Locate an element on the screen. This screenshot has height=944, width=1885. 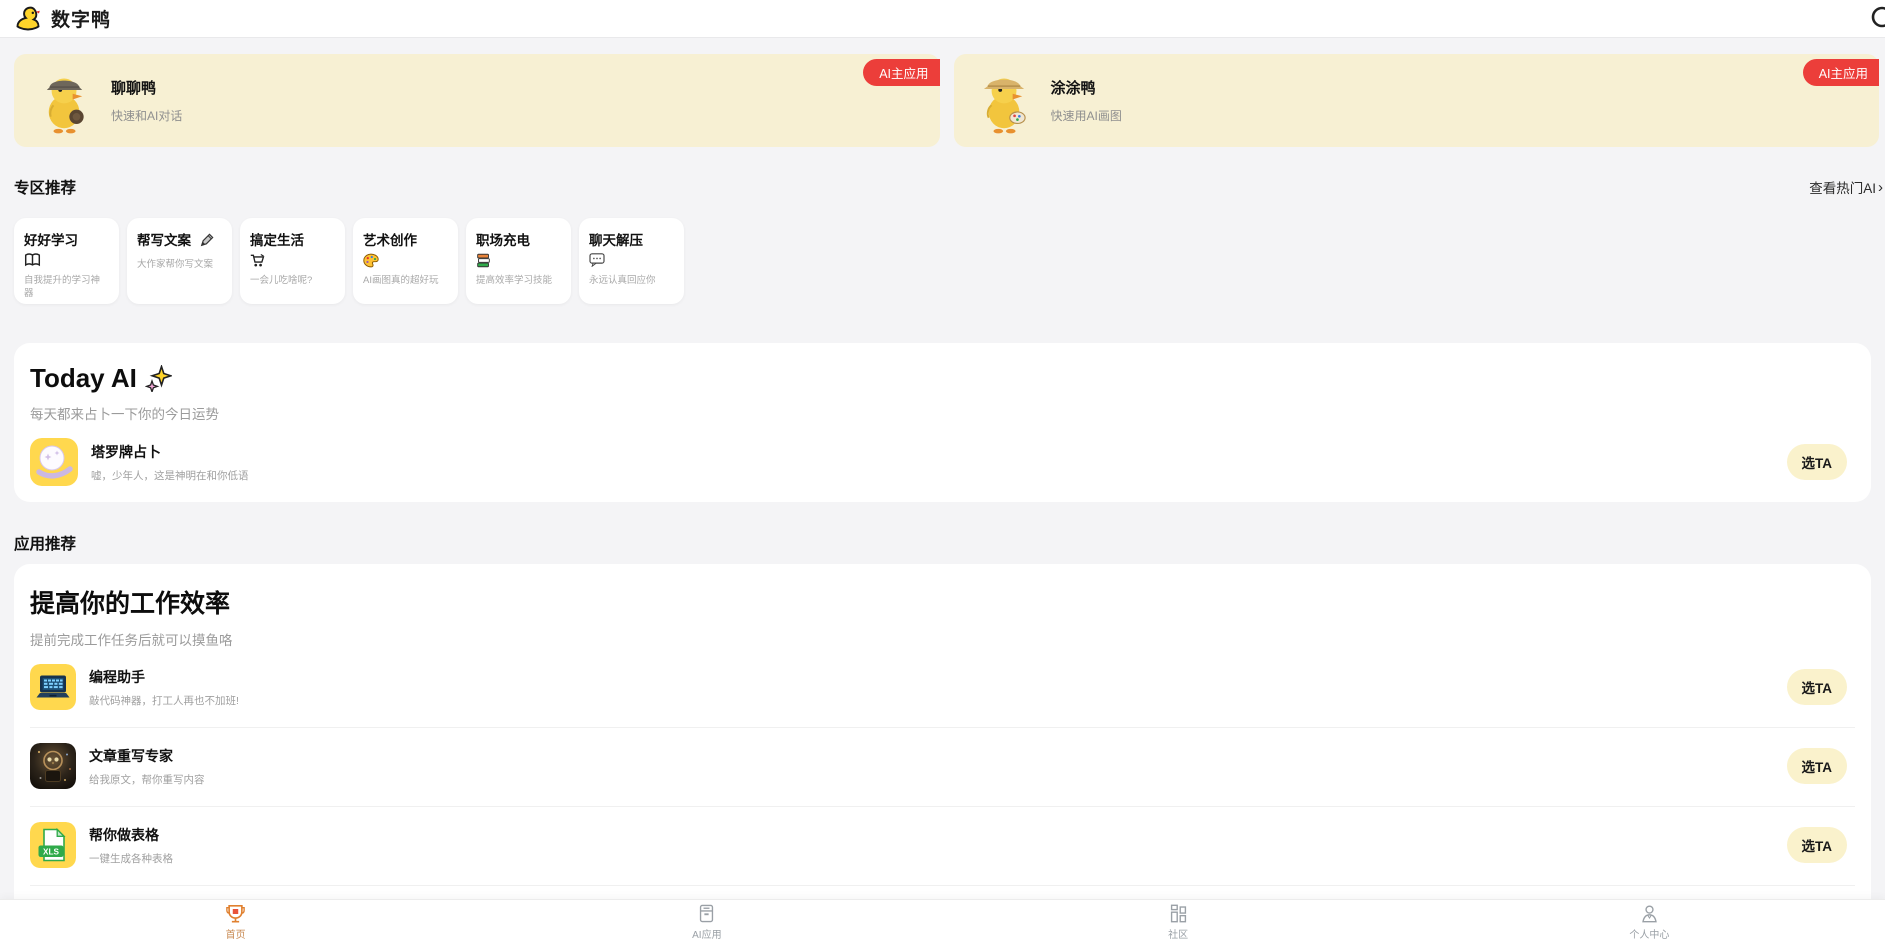
zone-card-subtitle: AI画图真的超好玩 is located at coordinates (401, 280).